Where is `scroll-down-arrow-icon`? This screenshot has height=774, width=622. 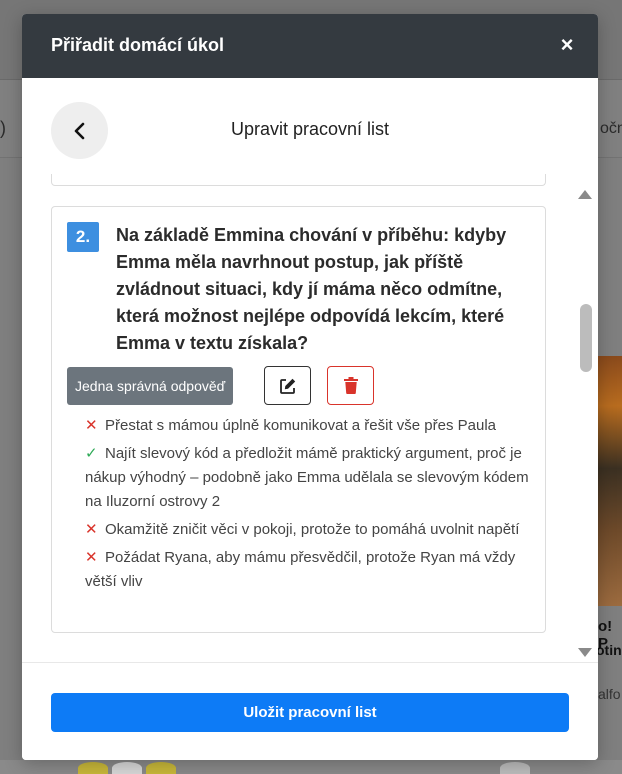
scroll-down-arrow-icon is located at coordinates (585, 652).